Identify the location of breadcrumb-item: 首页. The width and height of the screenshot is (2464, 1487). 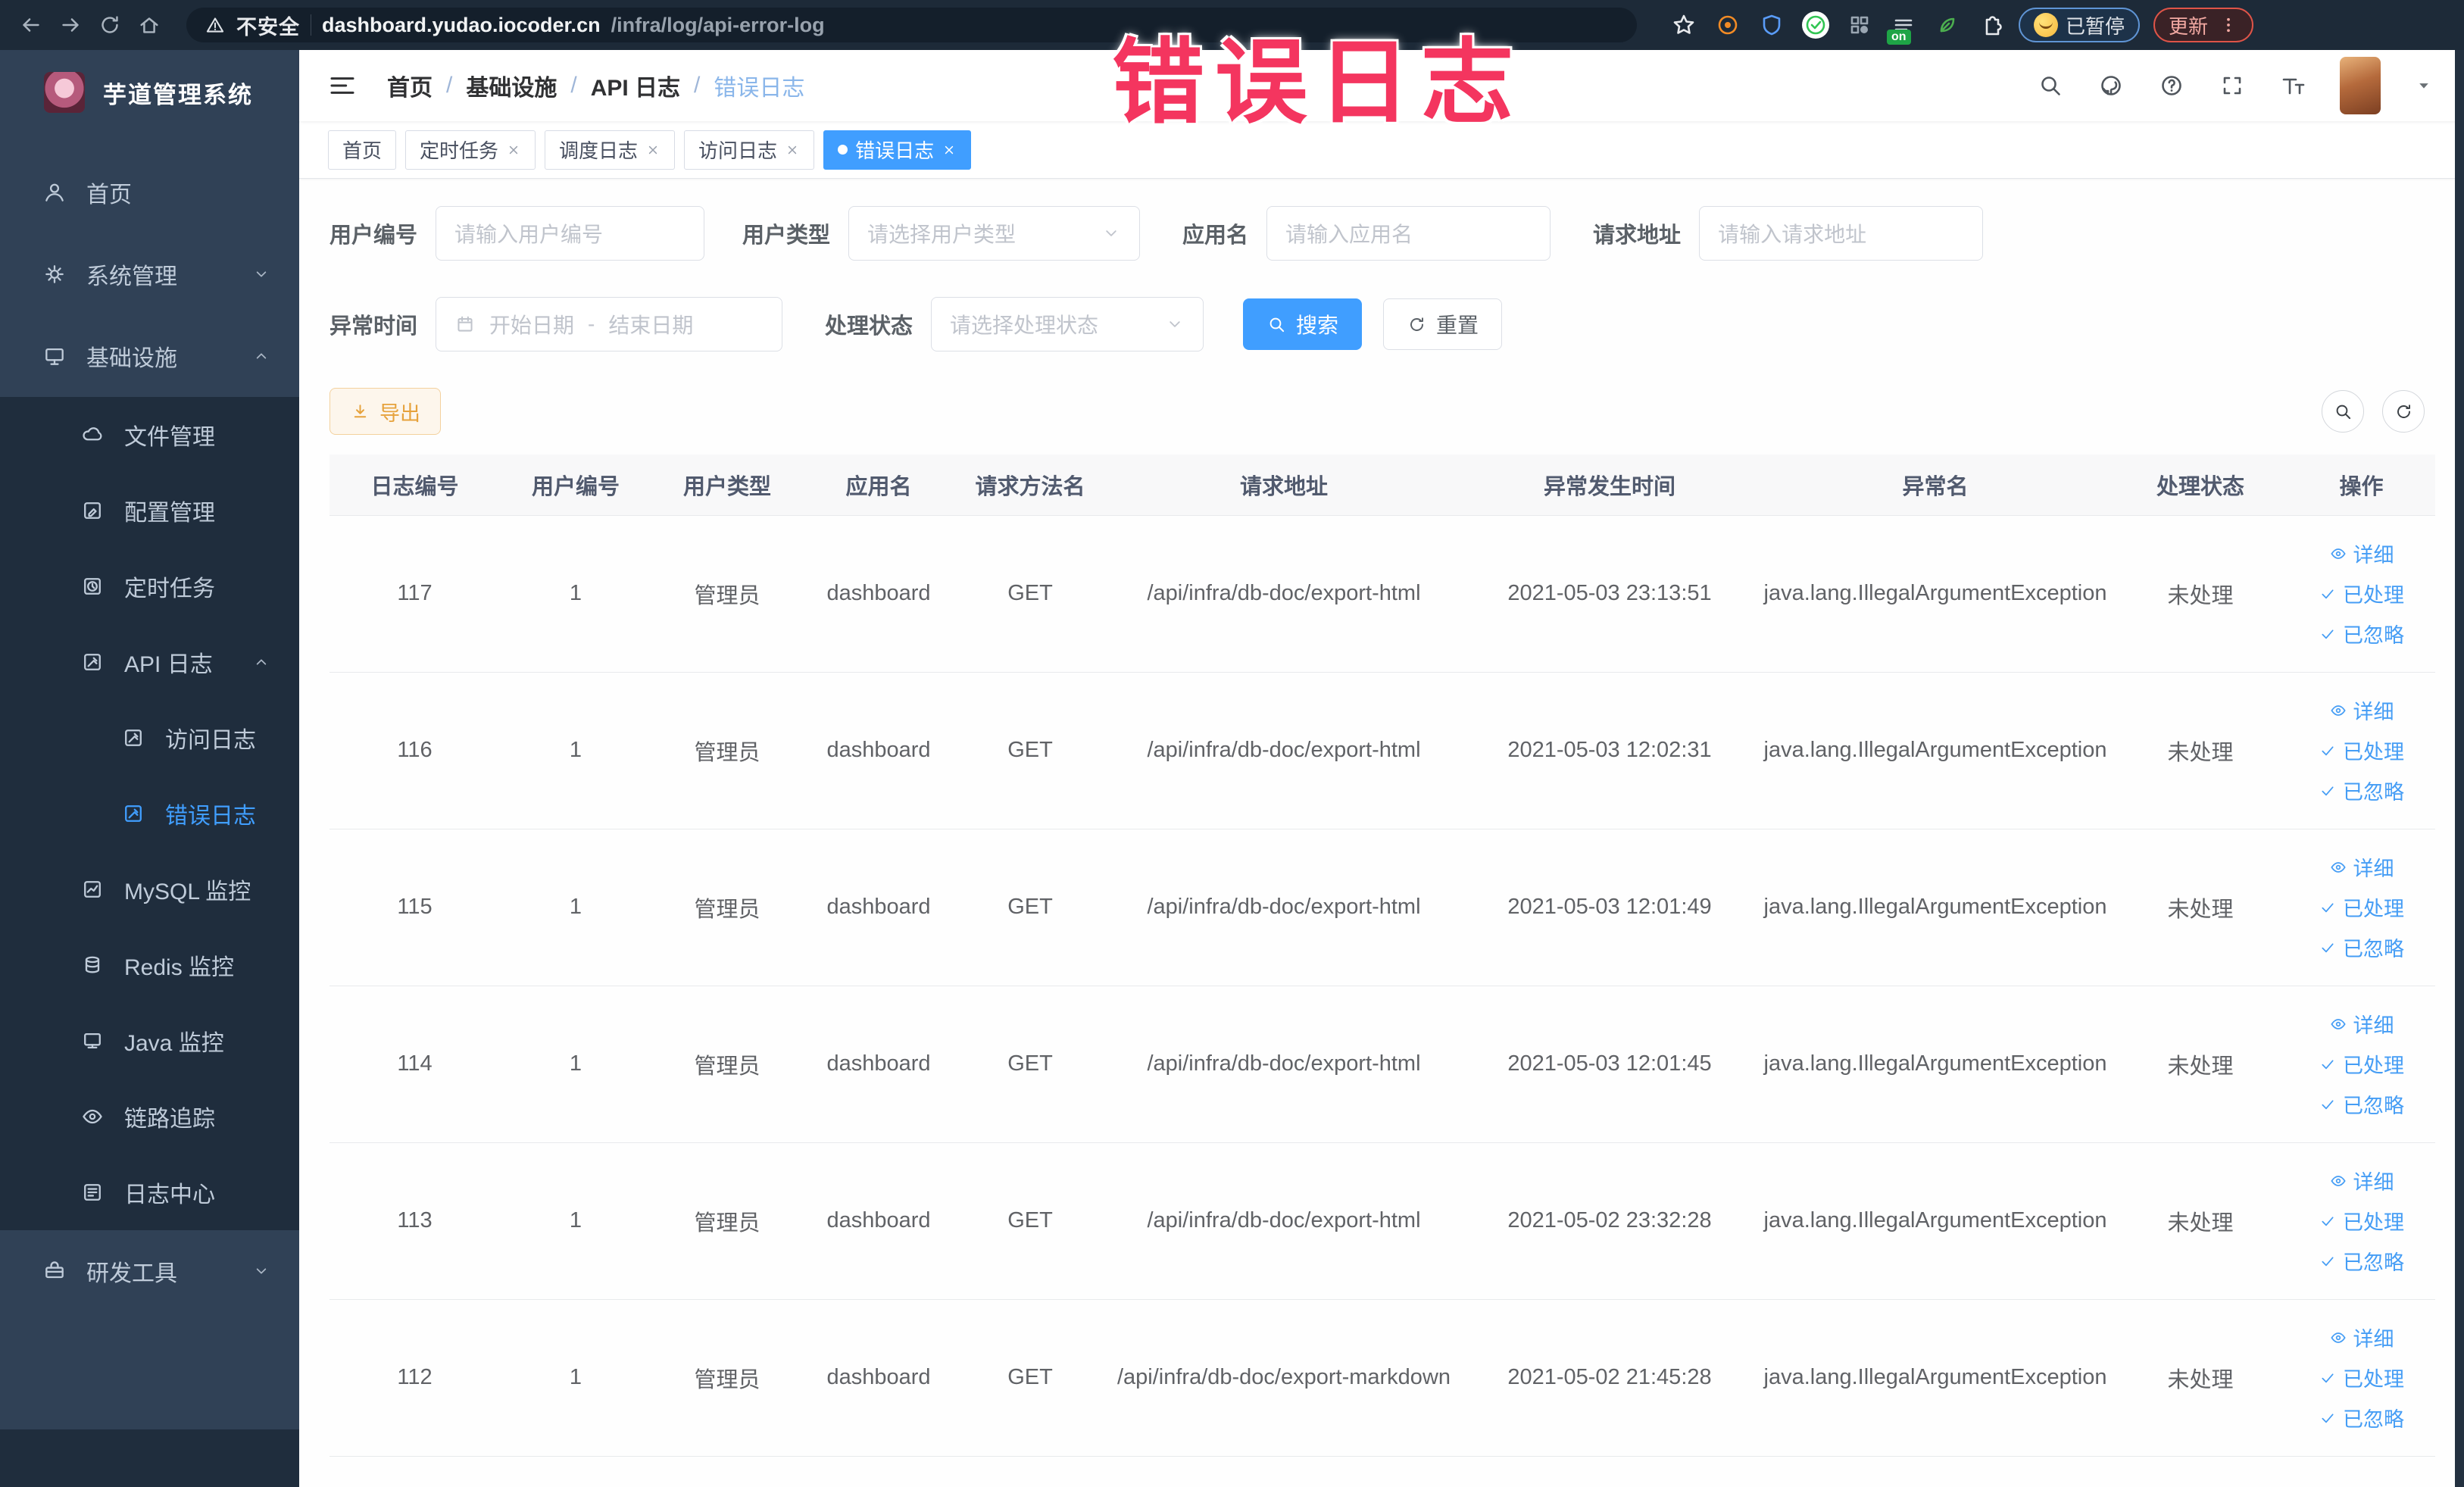
(410, 85).